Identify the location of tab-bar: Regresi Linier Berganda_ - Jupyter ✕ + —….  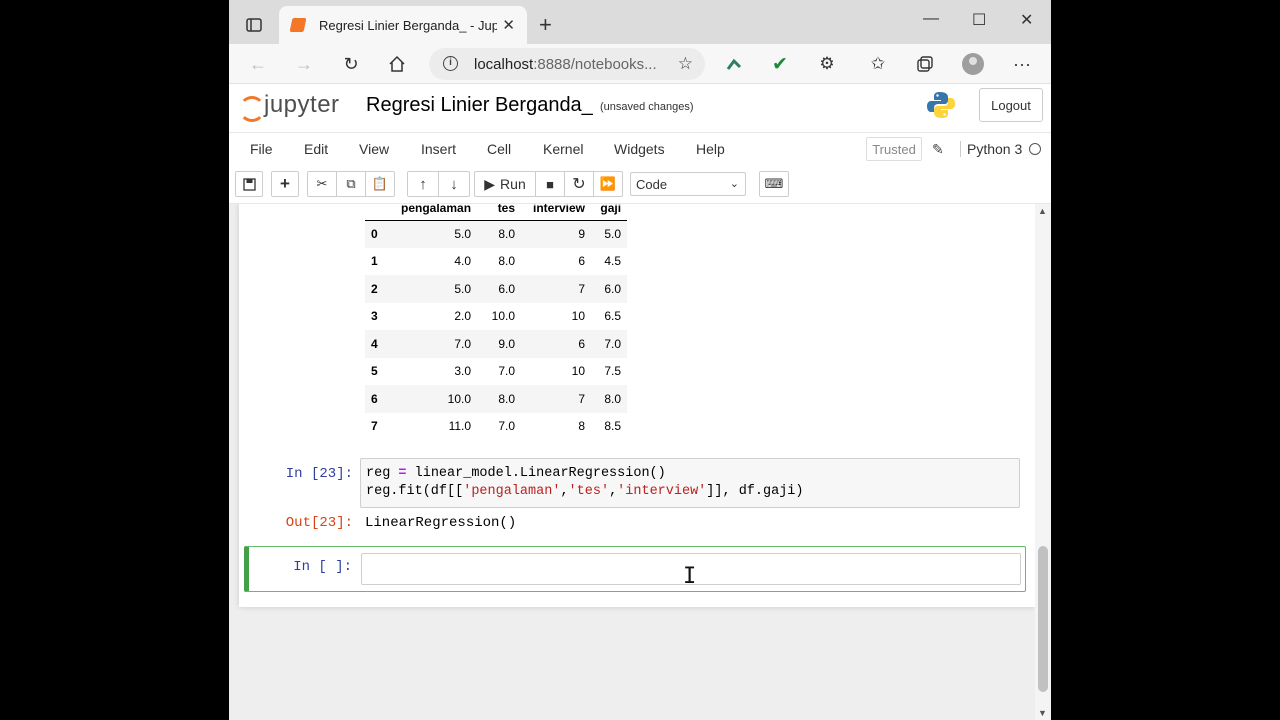
(640, 22).